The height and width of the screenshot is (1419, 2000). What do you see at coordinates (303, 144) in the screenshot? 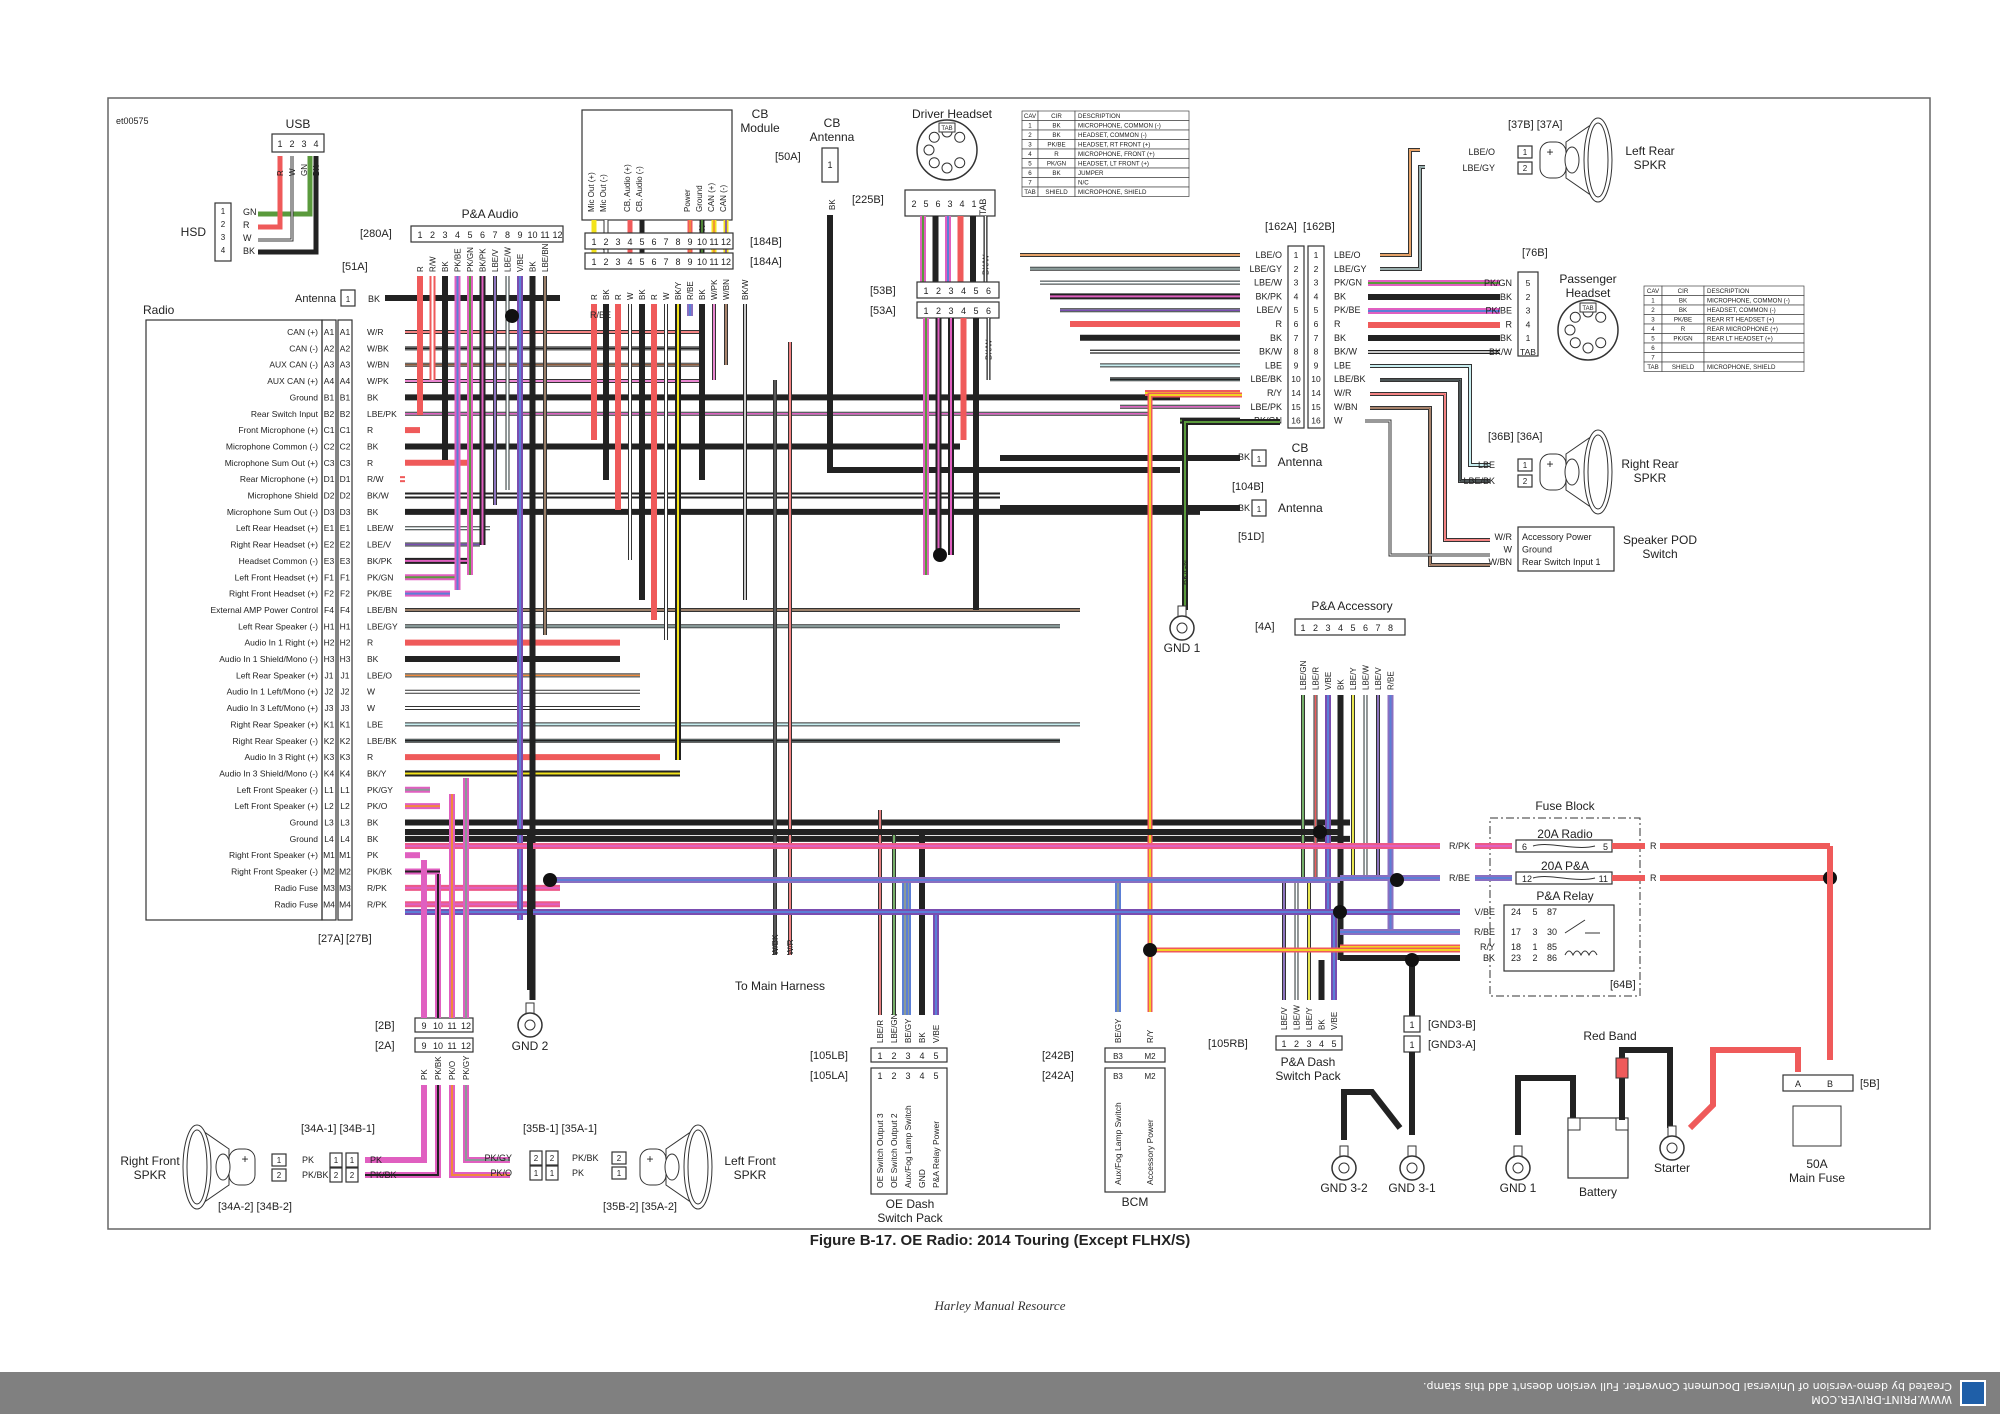
I see `usb-pin-number: 3` at bounding box center [303, 144].